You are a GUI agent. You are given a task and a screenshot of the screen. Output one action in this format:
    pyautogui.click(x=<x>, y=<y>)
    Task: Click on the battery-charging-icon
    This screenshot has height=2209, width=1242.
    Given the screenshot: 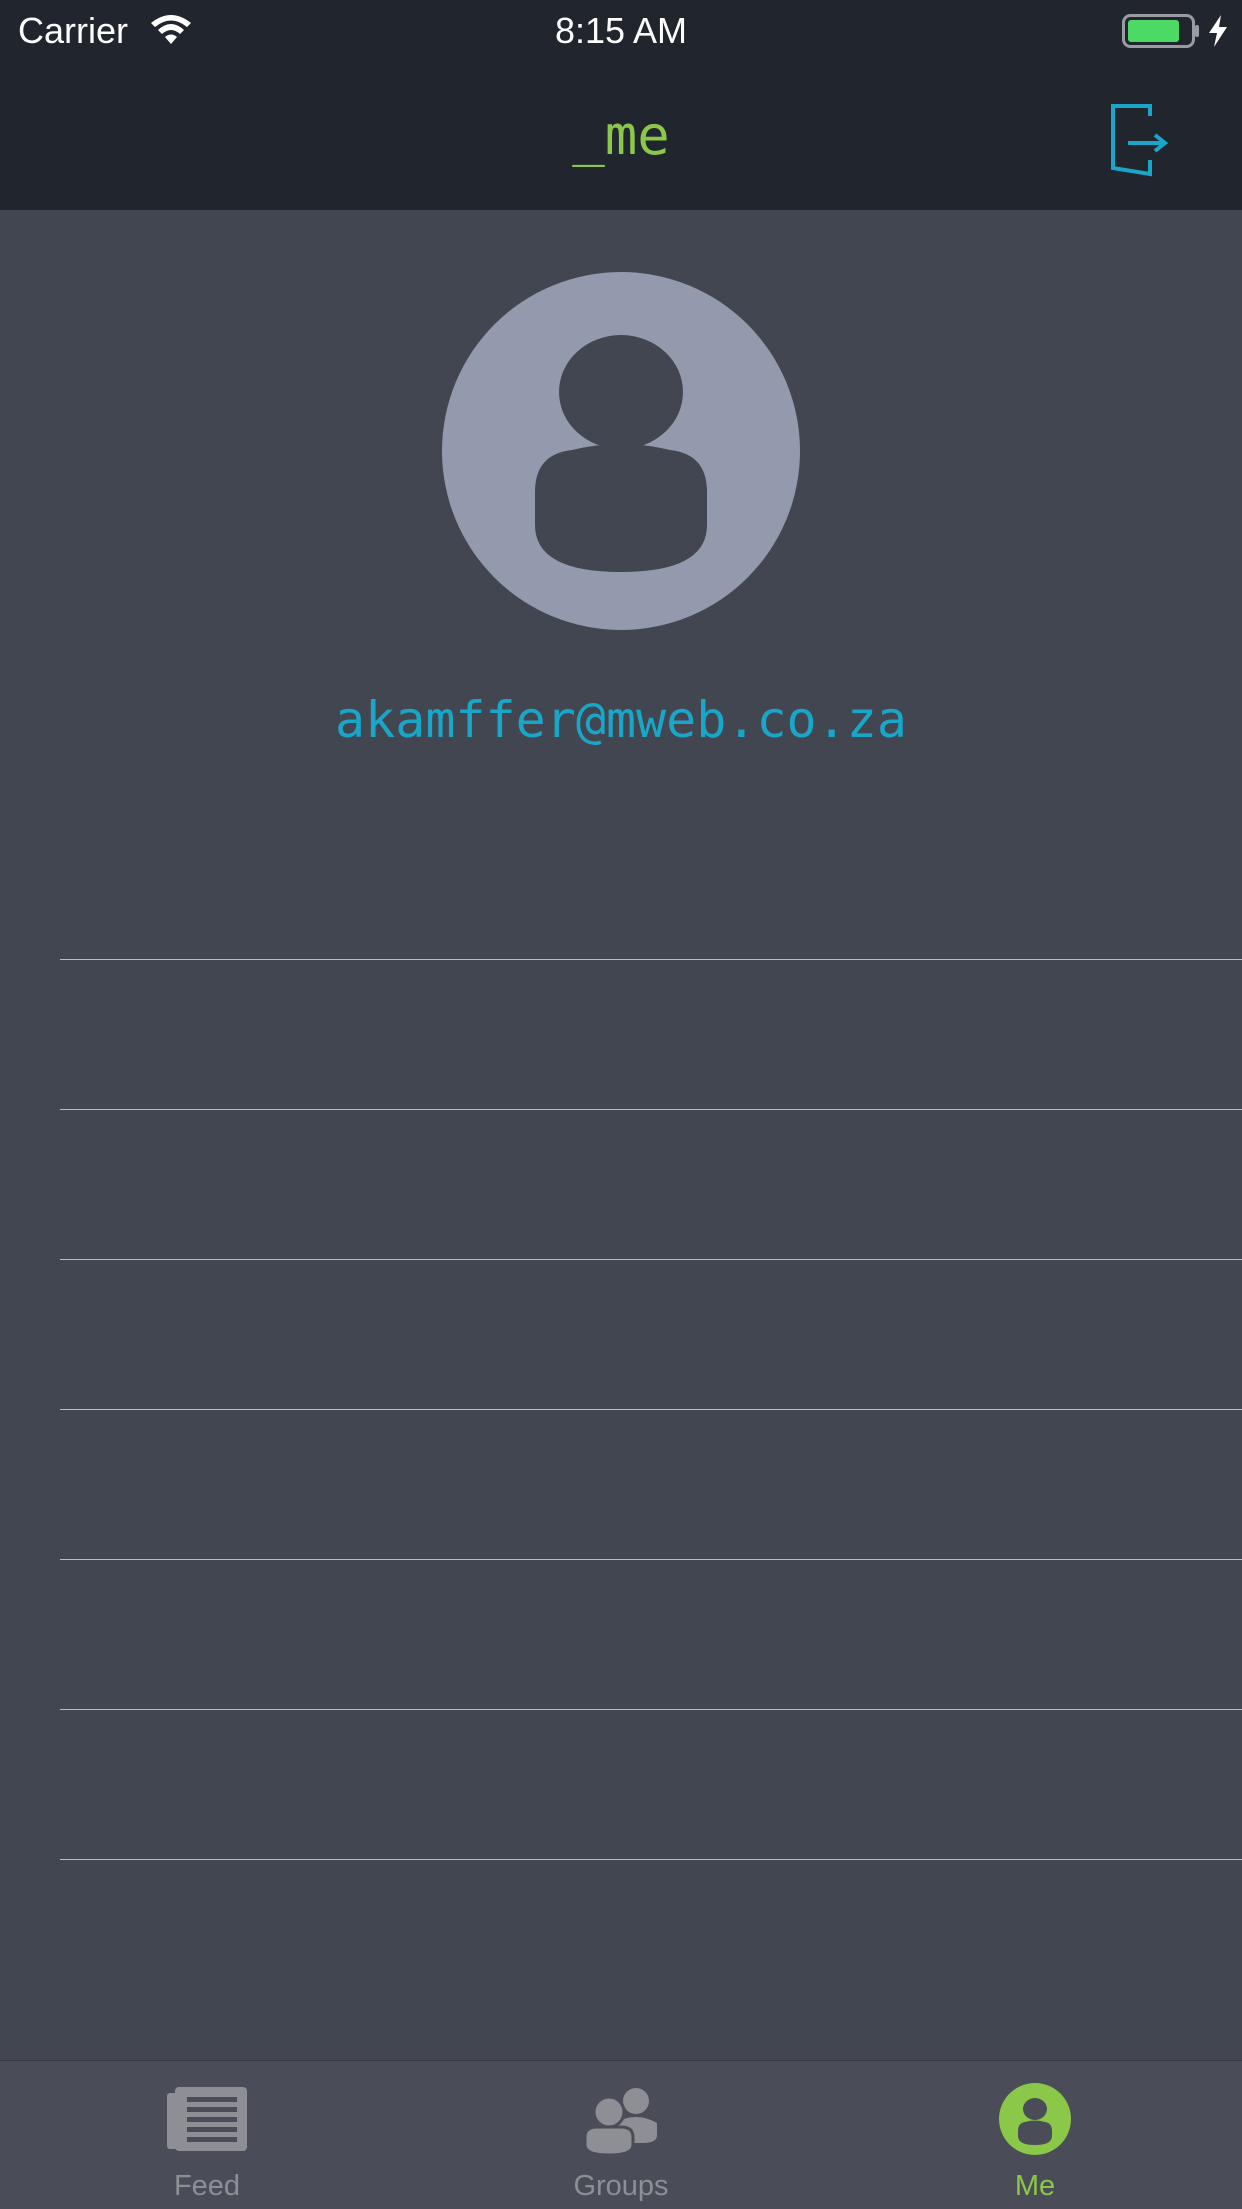 What is the action you would take?
    pyautogui.click(x=1160, y=31)
    